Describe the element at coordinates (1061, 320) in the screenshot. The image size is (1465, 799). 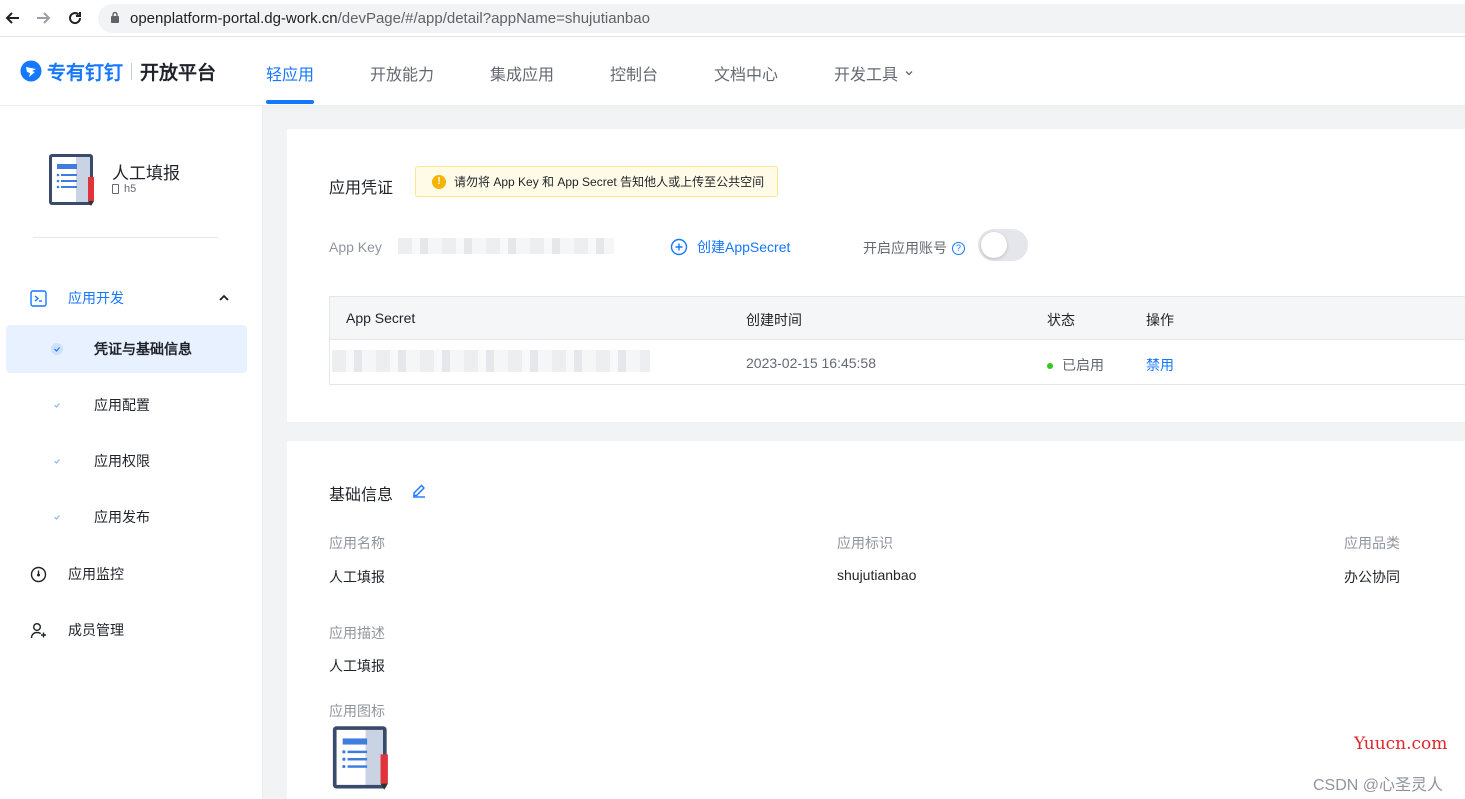
I see `th-status: 状态` at that location.